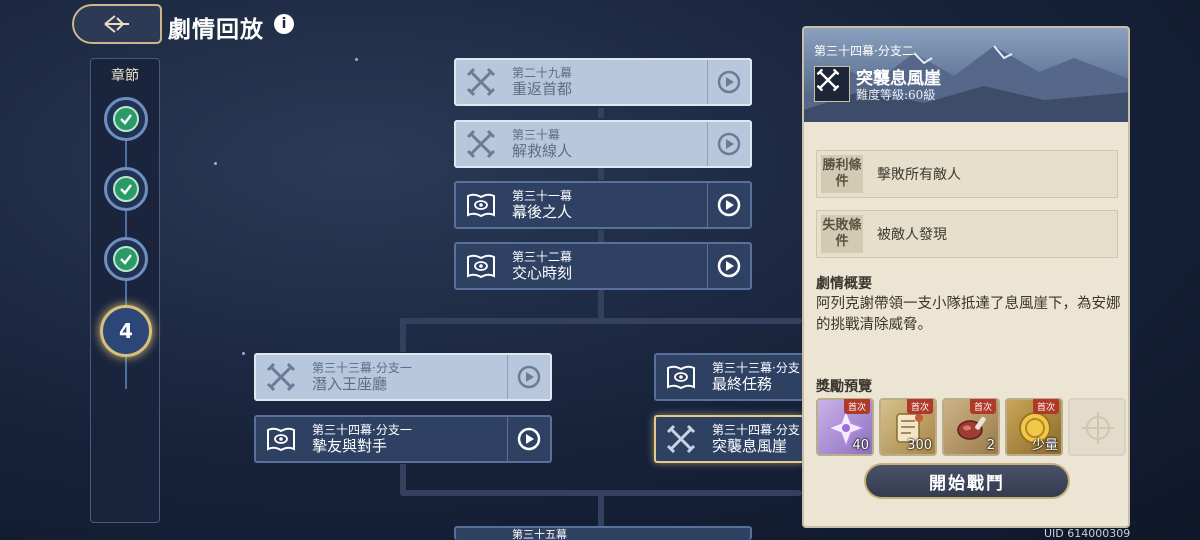 This screenshot has width=1200, height=540. What do you see at coordinates (966, 75) in the screenshot?
I see `stage-banner-image: 第三十四幕·分支二 突襲息風崖 難度等級:60級` at bounding box center [966, 75].